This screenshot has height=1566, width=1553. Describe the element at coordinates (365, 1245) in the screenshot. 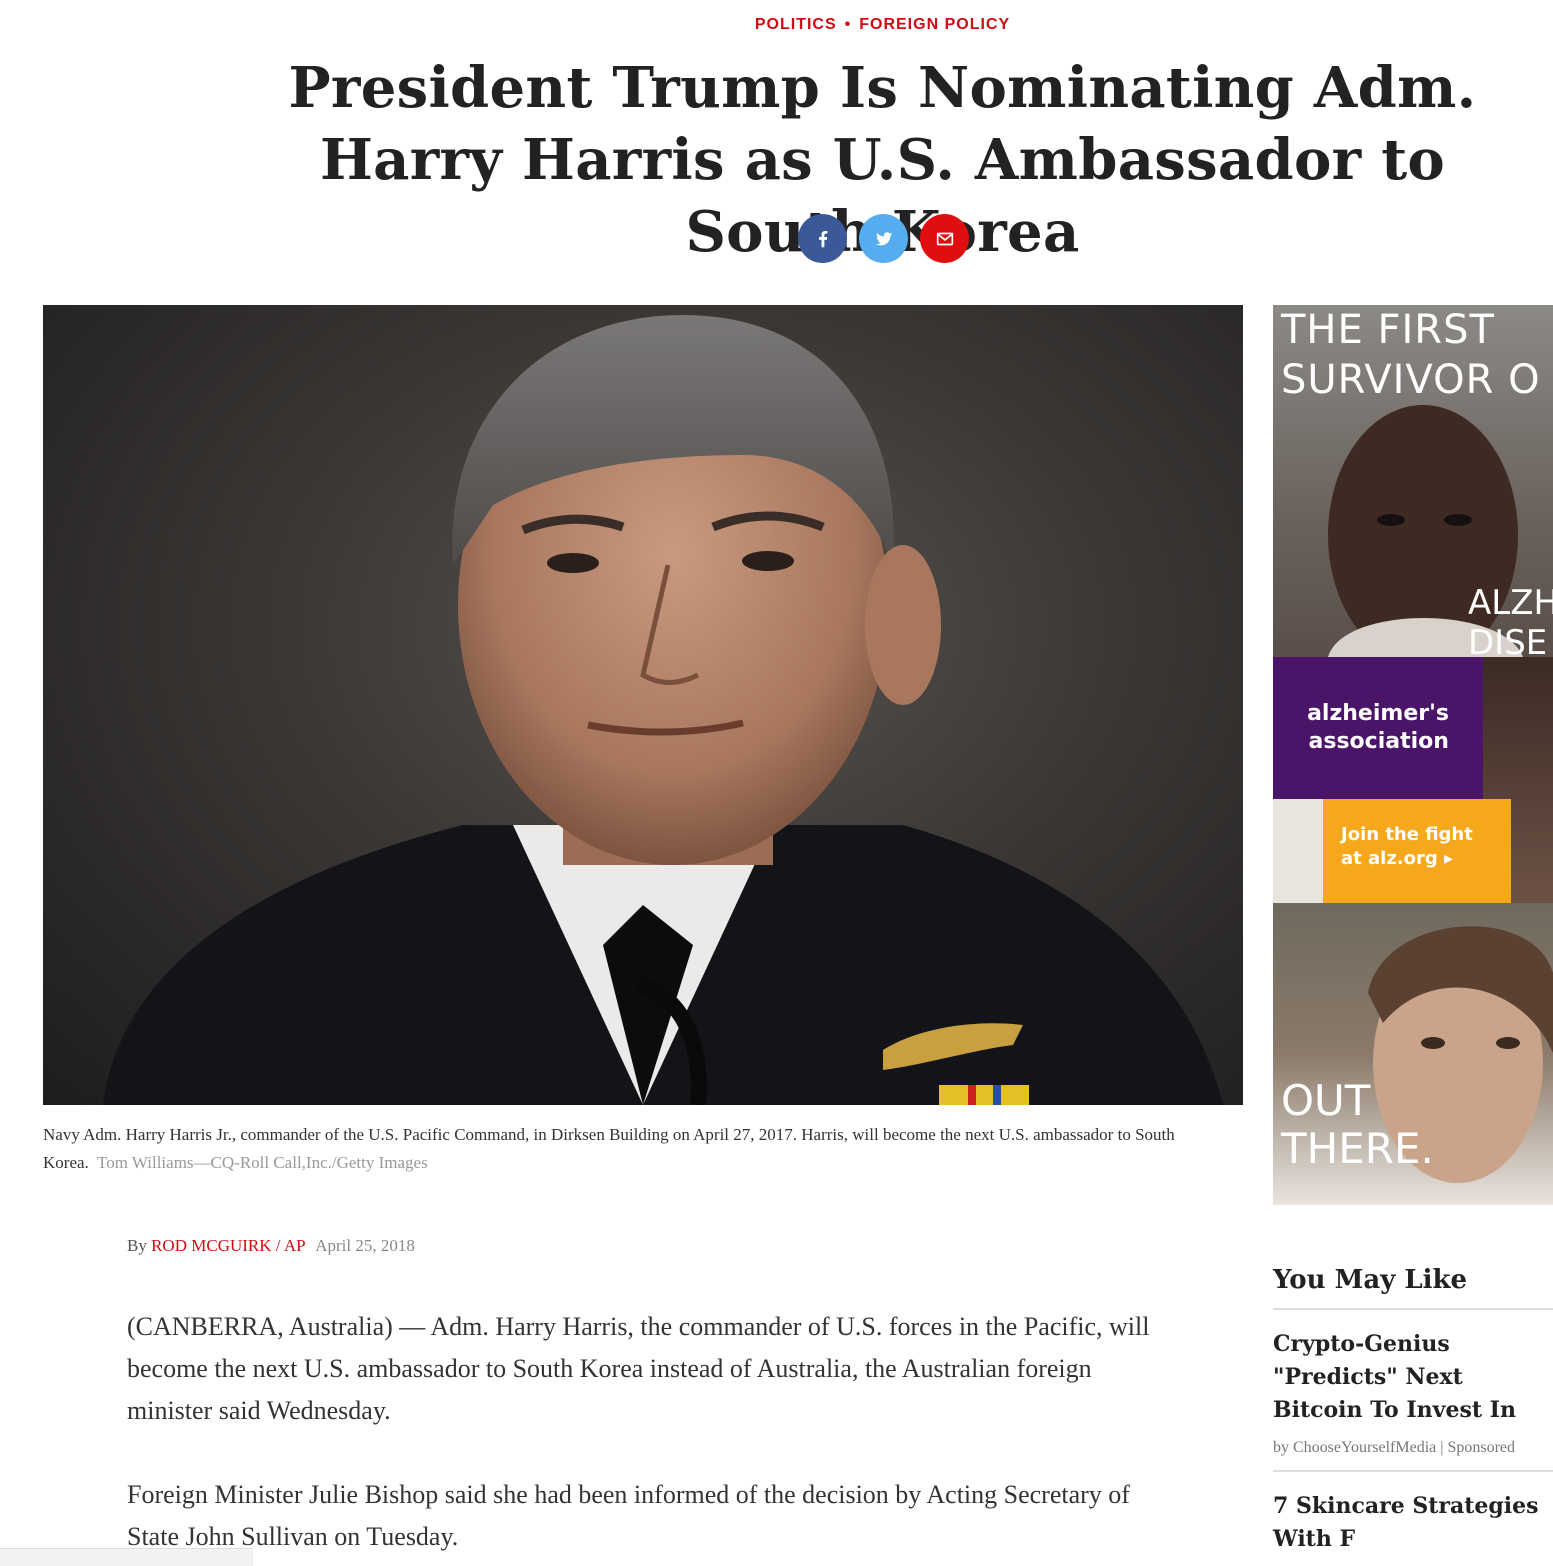

I see `publish-date: April 25, 2018` at that location.